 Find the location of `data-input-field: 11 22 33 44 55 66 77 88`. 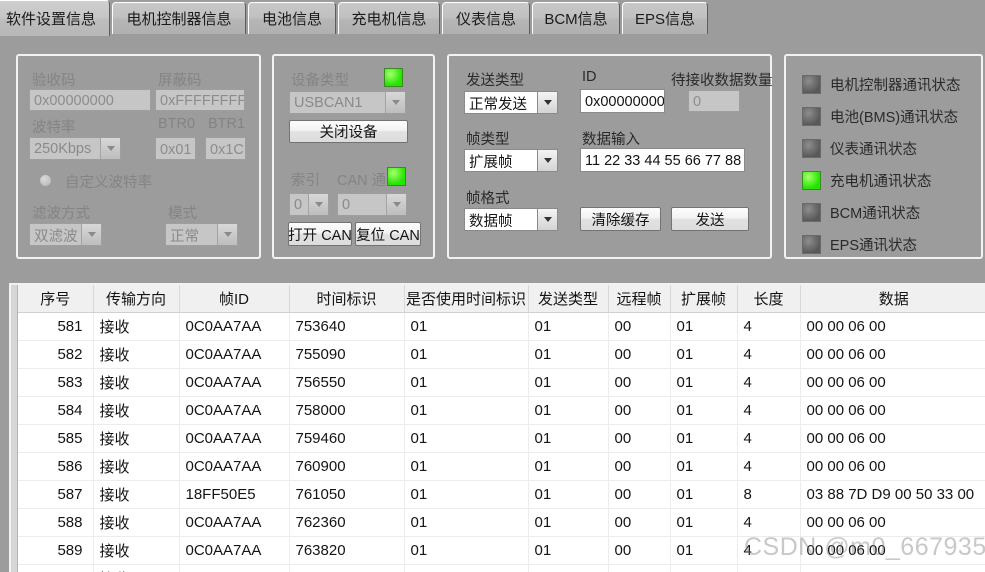

data-input-field: 11 22 33 44 55 66 77 88 is located at coordinates (662, 160).